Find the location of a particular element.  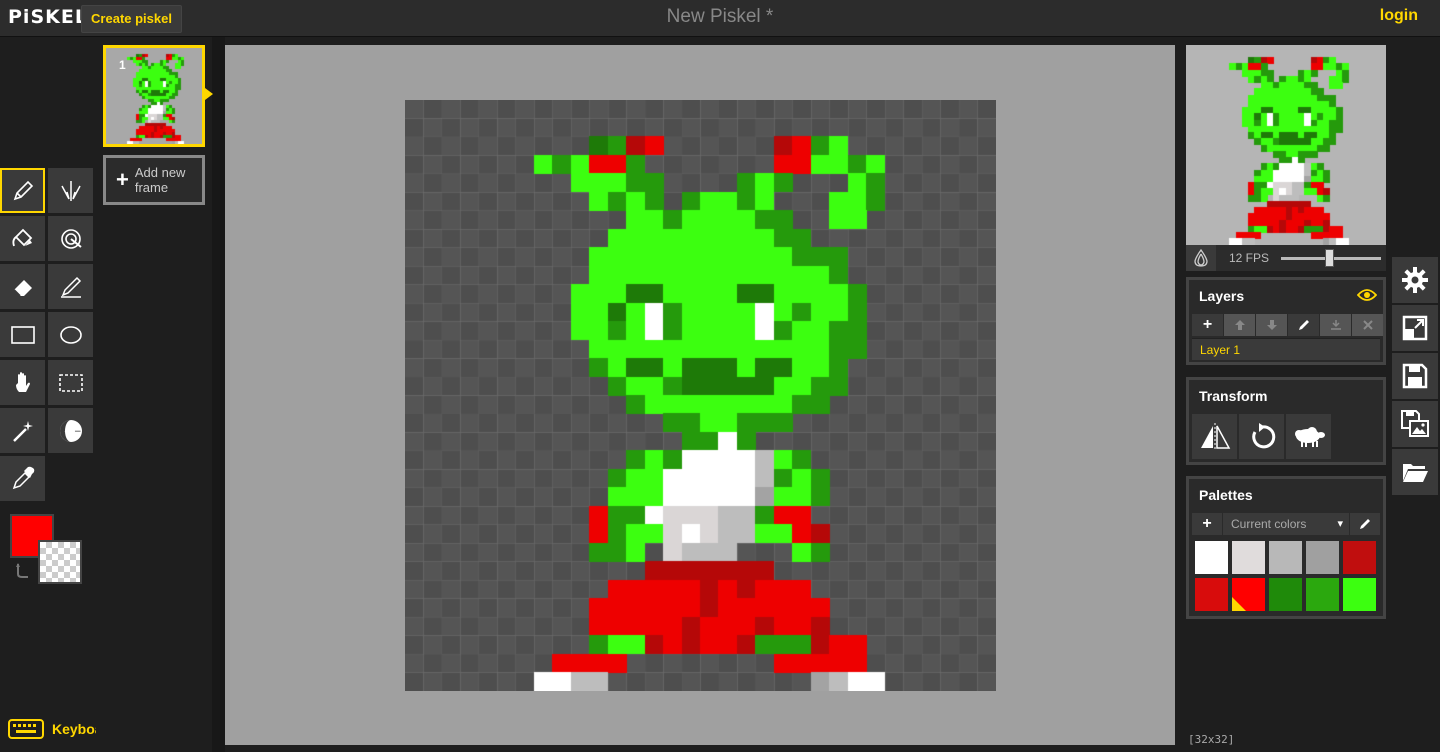

layers-panel: Layers + Layer 1 is located at coordinates (1286, 321).